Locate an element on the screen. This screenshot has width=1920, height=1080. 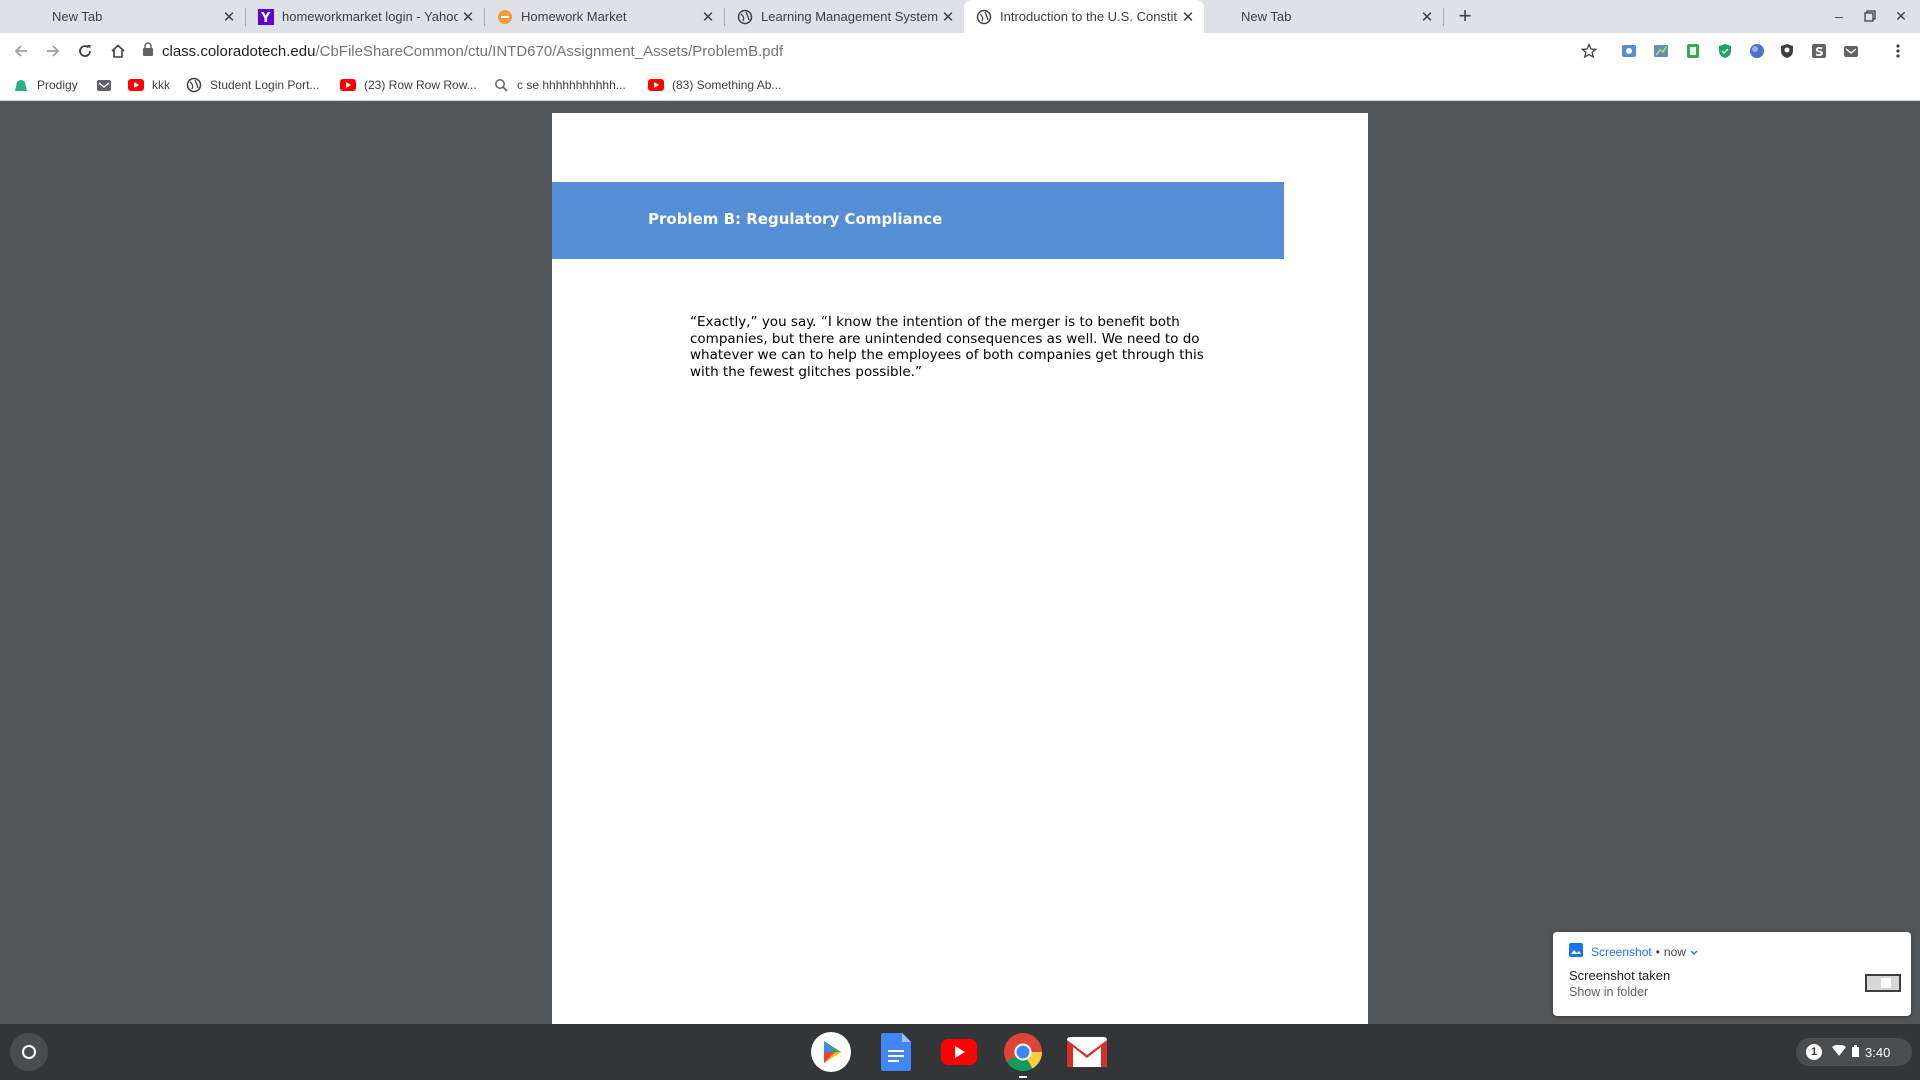
show-in-folder-link: Show in folder is located at coordinates (1608, 992).